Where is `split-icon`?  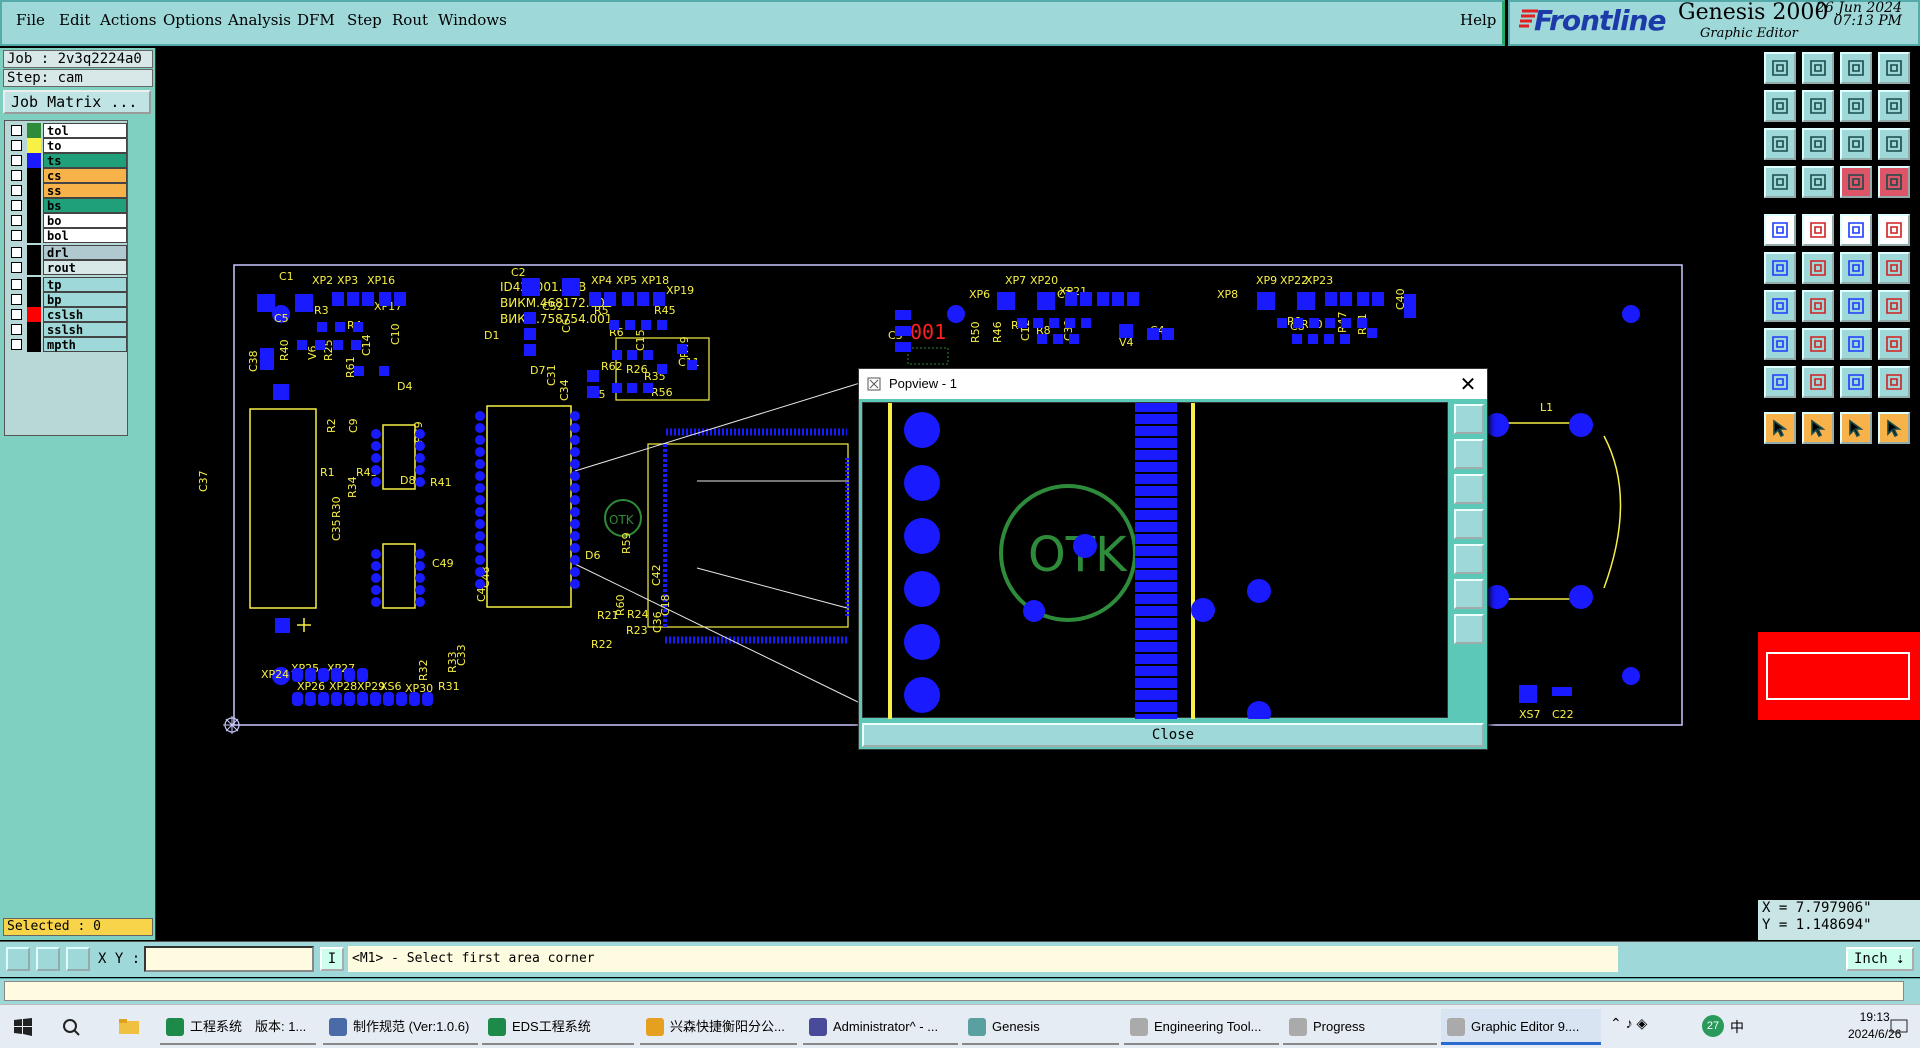
split-icon is located at coordinates (1894, 306).